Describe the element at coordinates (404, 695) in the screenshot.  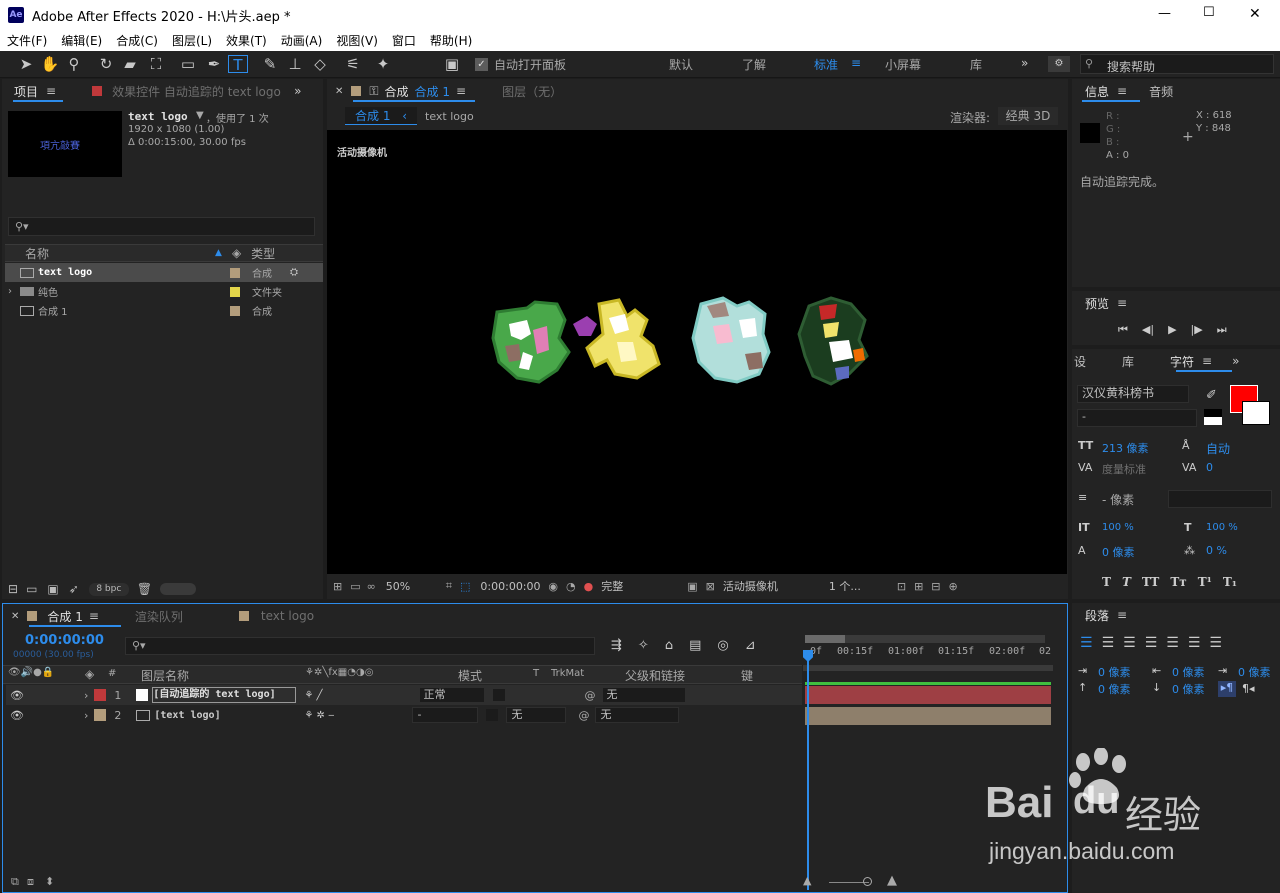
I see `layer-row: 👁 › 1 [自动追踪的 text logo] ⚘ ╱ 正常 @ 无` at that location.